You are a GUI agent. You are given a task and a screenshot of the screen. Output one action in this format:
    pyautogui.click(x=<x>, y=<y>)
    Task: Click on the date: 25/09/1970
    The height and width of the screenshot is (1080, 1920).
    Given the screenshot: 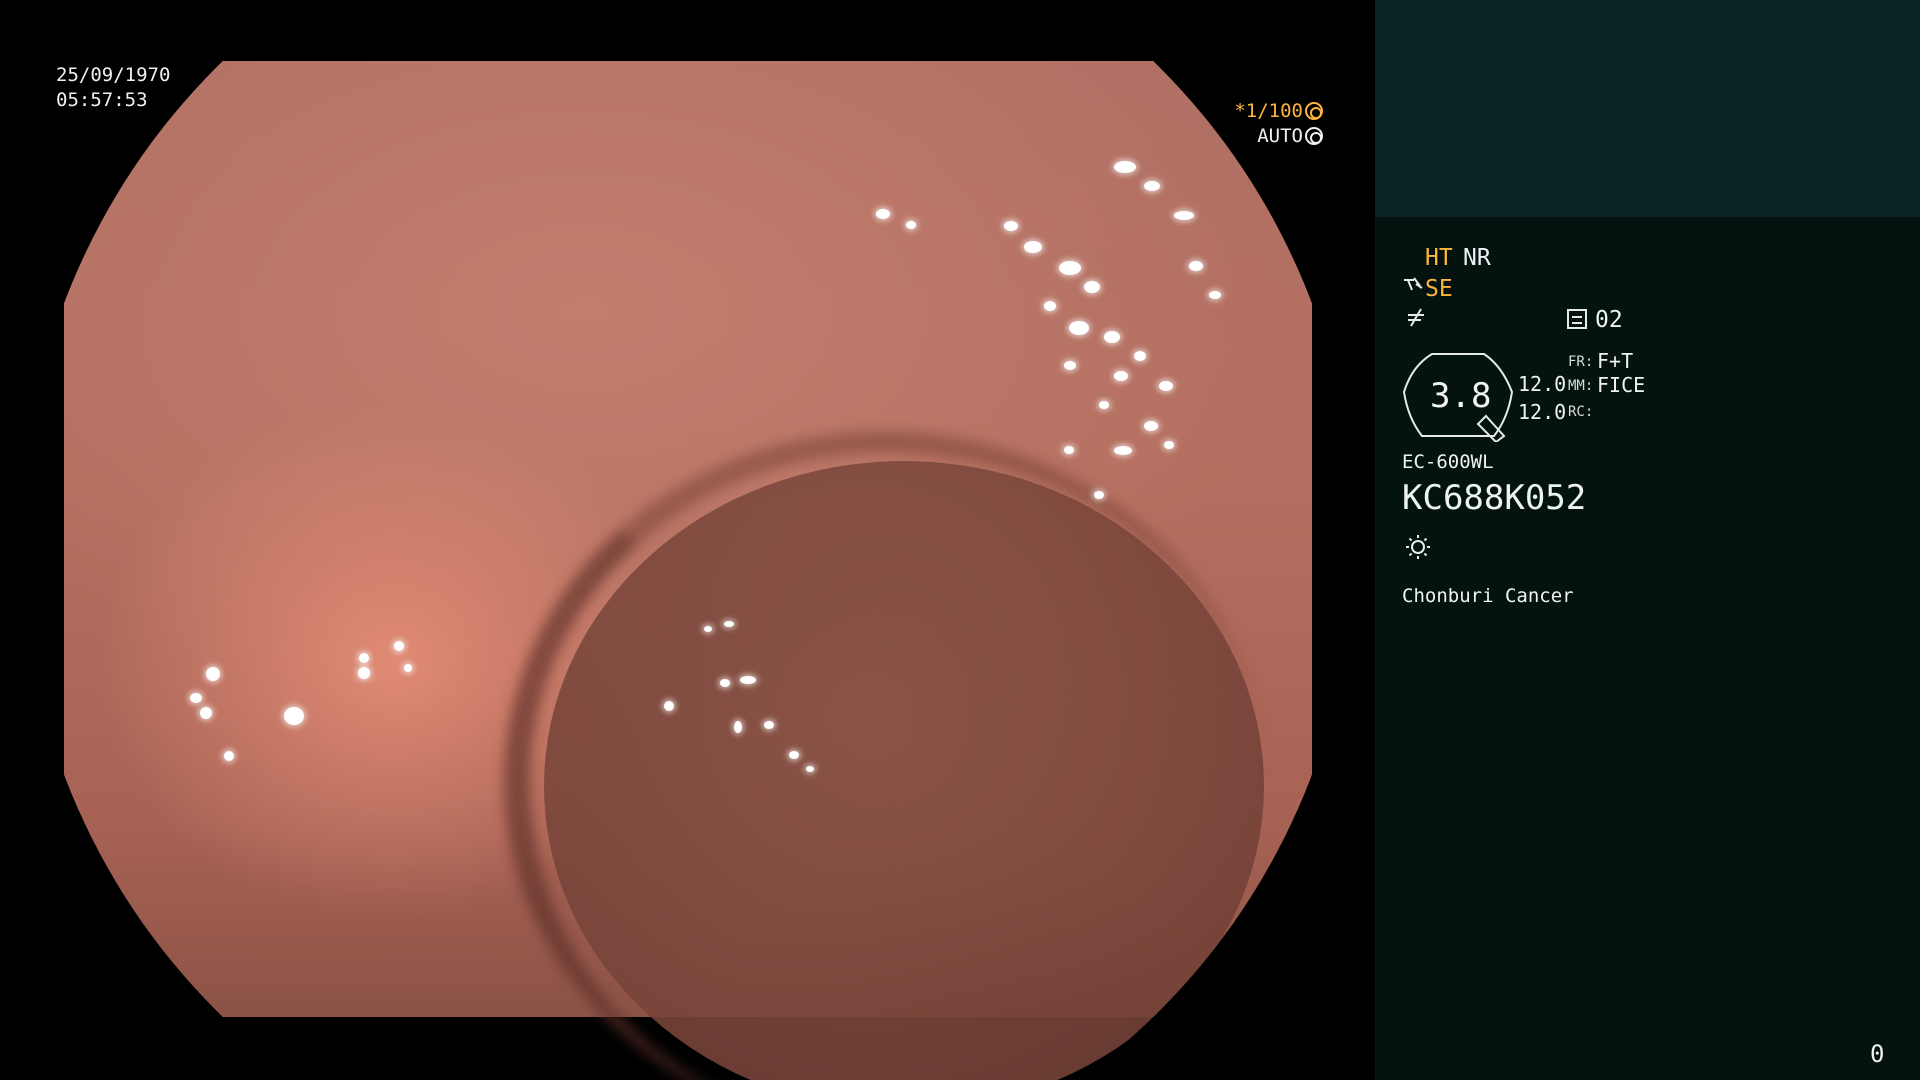 What is the action you would take?
    pyautogui.click(x=113, y=75)
    